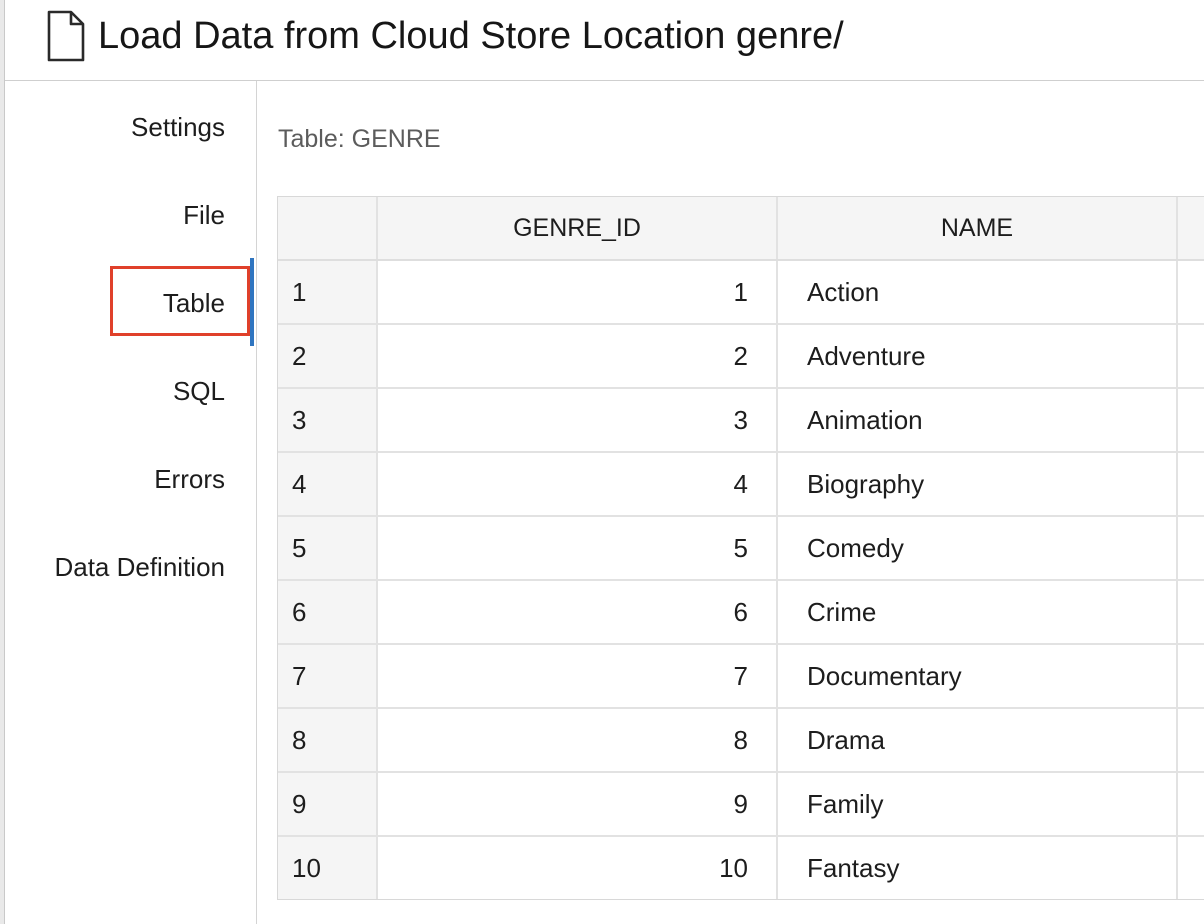 This screenshot has height=924, width=1204. Describe the element at coordinates (978, 548) in the screenshot. I see `cell-name: Comedy` at that location.